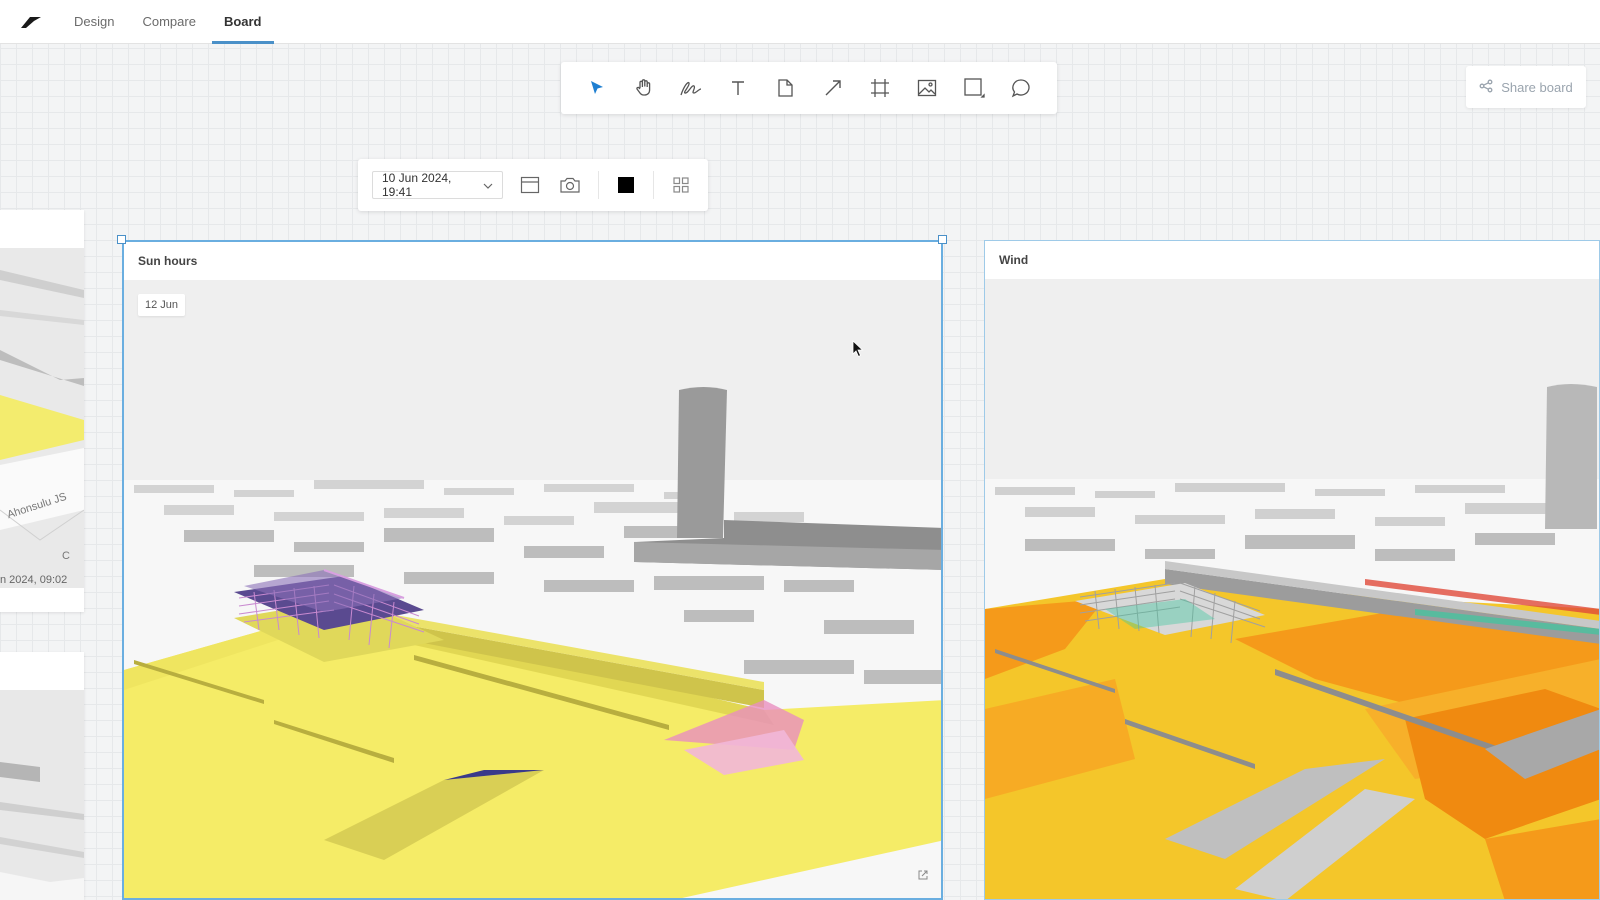 The height and width of the screenshot is (900, 1600). I want to click on image-icon, so click(927, 88).